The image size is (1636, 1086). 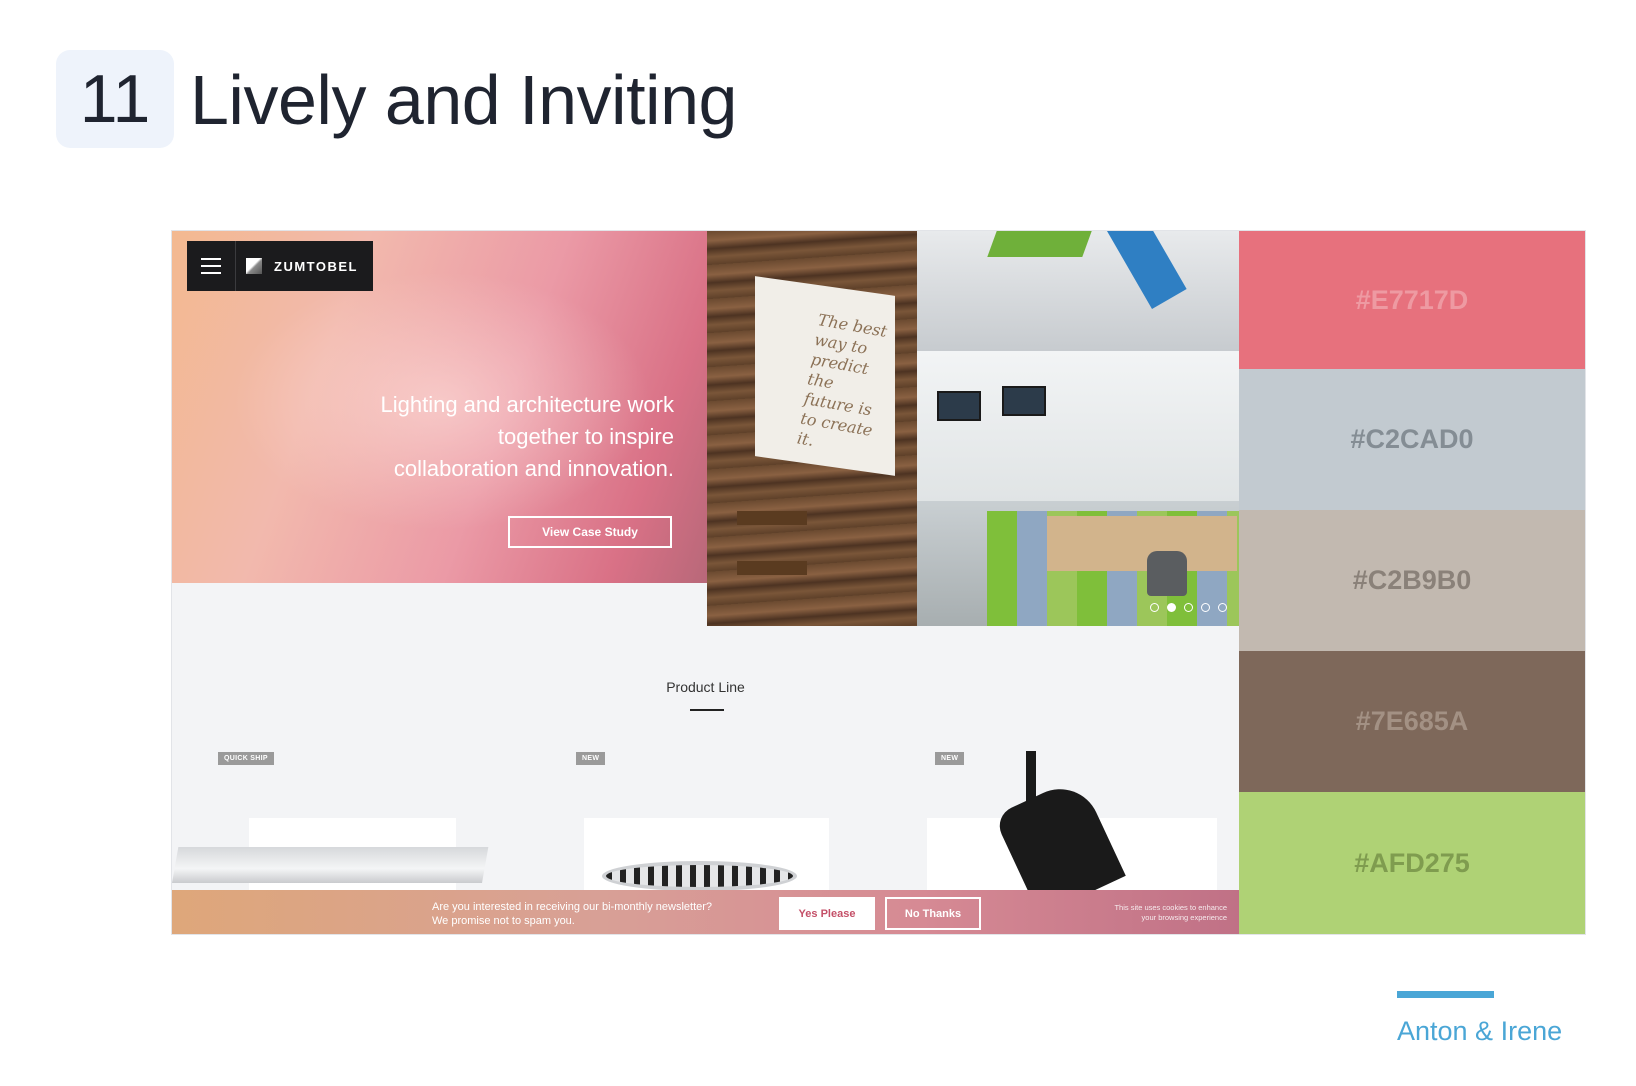 I want to click on swatch-label: #AFD275, so click(x=1412, y=862).